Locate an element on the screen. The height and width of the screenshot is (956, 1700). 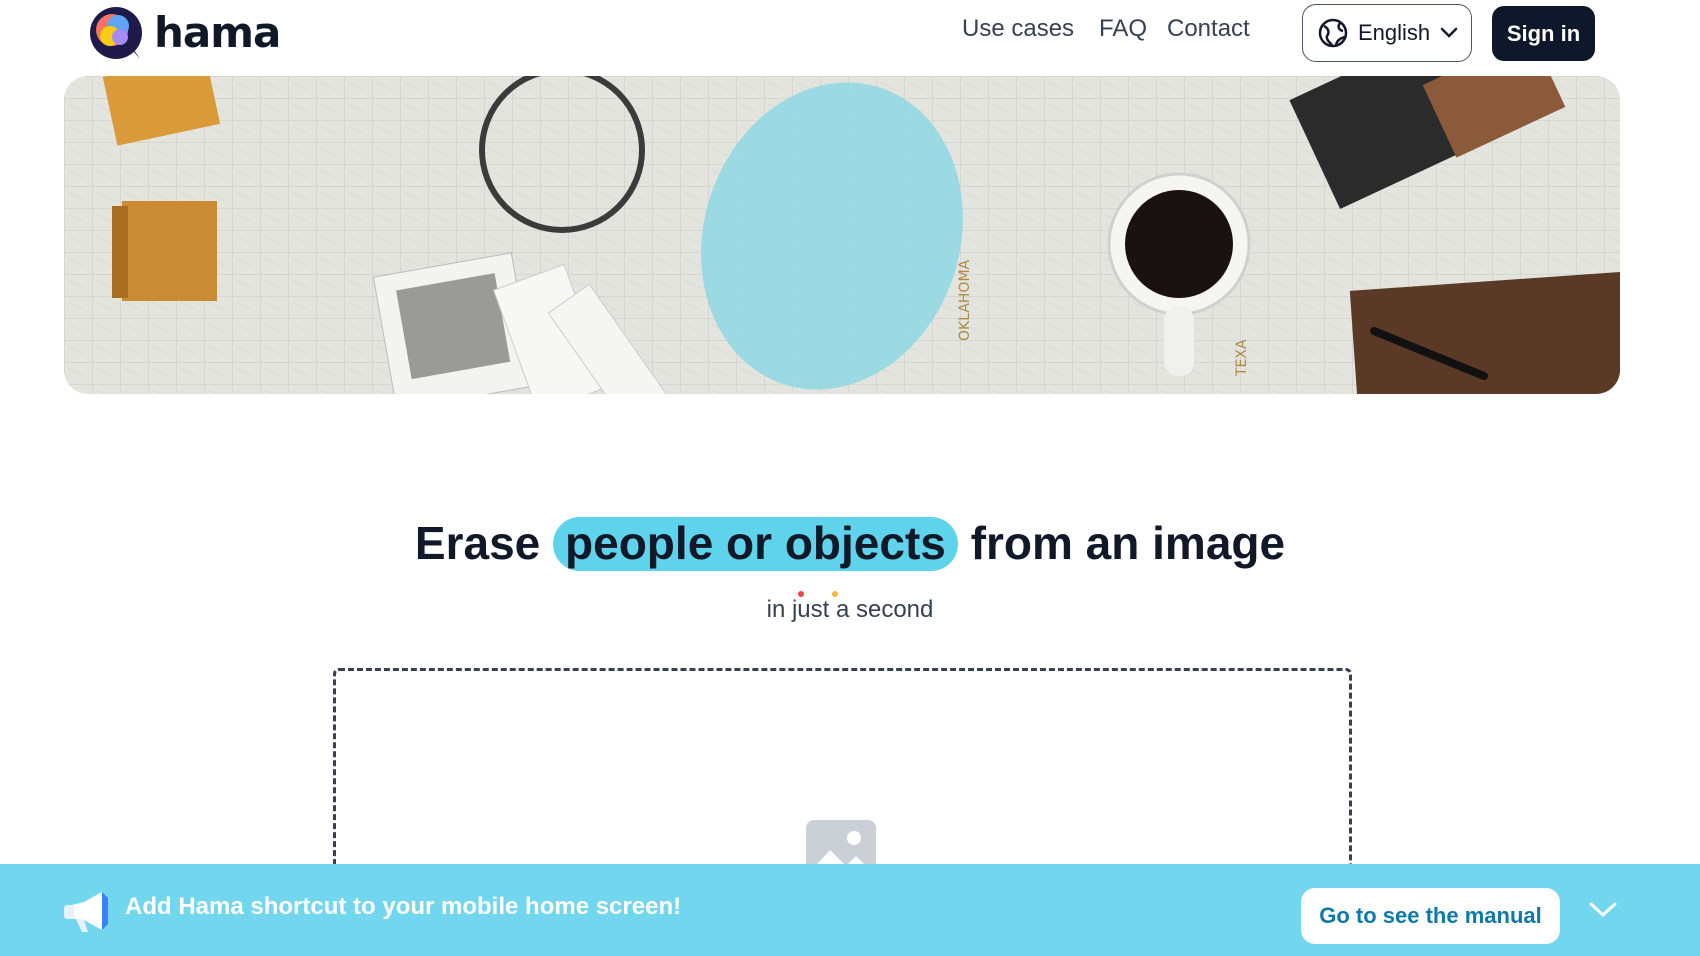
language-selector: English is located at coordinates (1387, 33).